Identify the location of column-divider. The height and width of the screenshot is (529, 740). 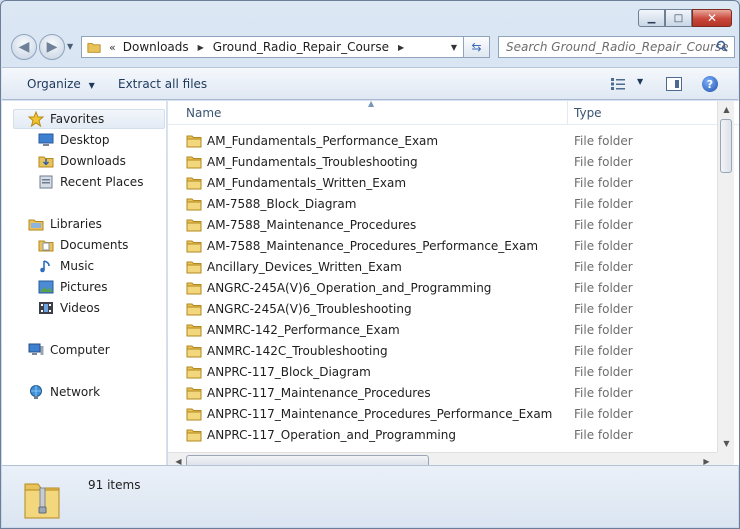
(567, 113).